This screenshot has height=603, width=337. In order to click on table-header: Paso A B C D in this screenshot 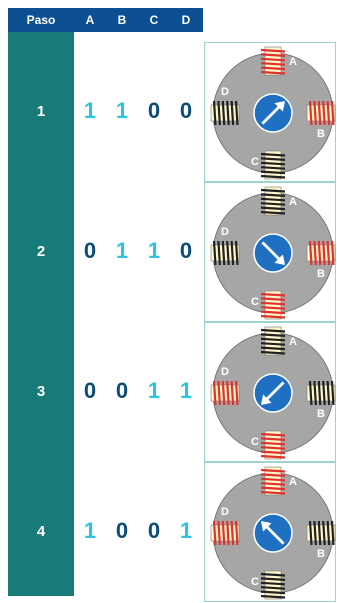, I will do `click(105, 20)`.